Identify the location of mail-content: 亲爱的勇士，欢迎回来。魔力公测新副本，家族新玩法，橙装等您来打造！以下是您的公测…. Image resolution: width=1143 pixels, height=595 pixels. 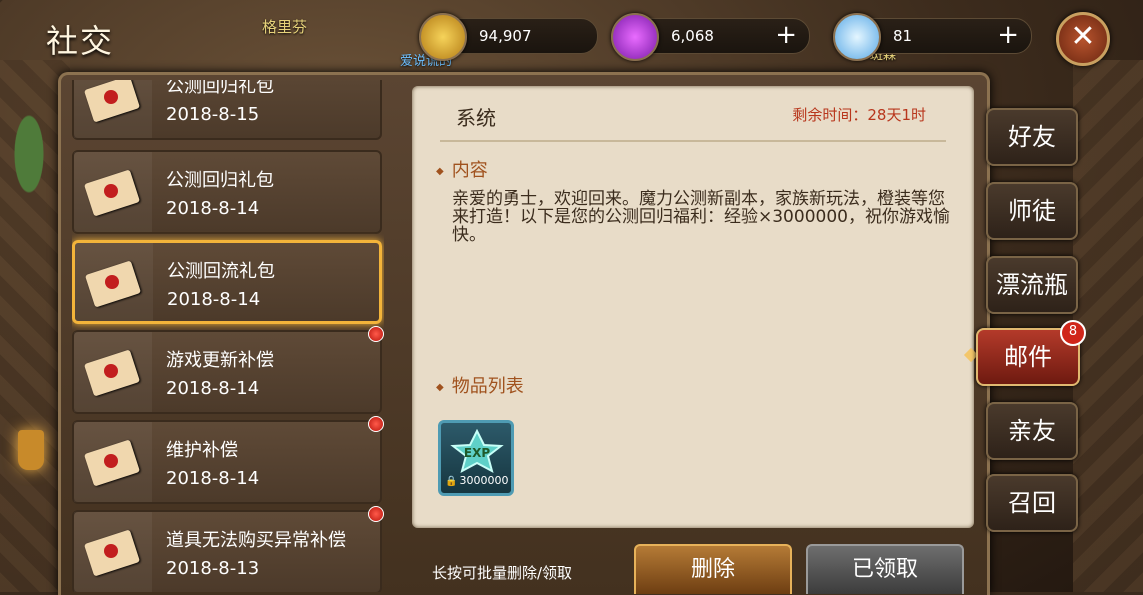
(701, 217).